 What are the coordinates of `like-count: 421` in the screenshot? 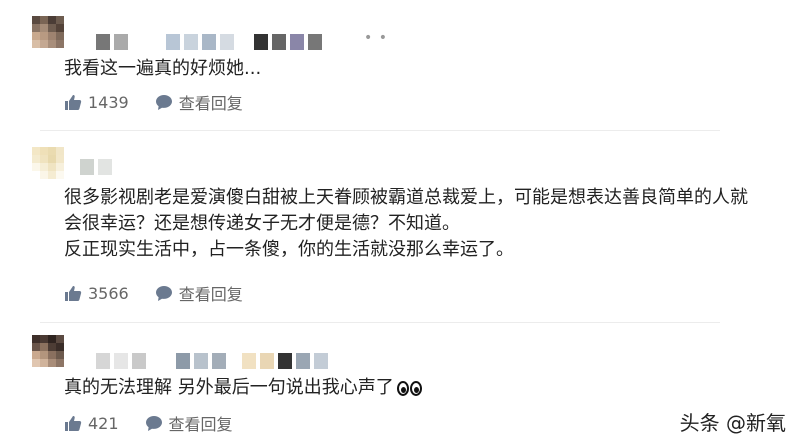 It's located at (103, 423).